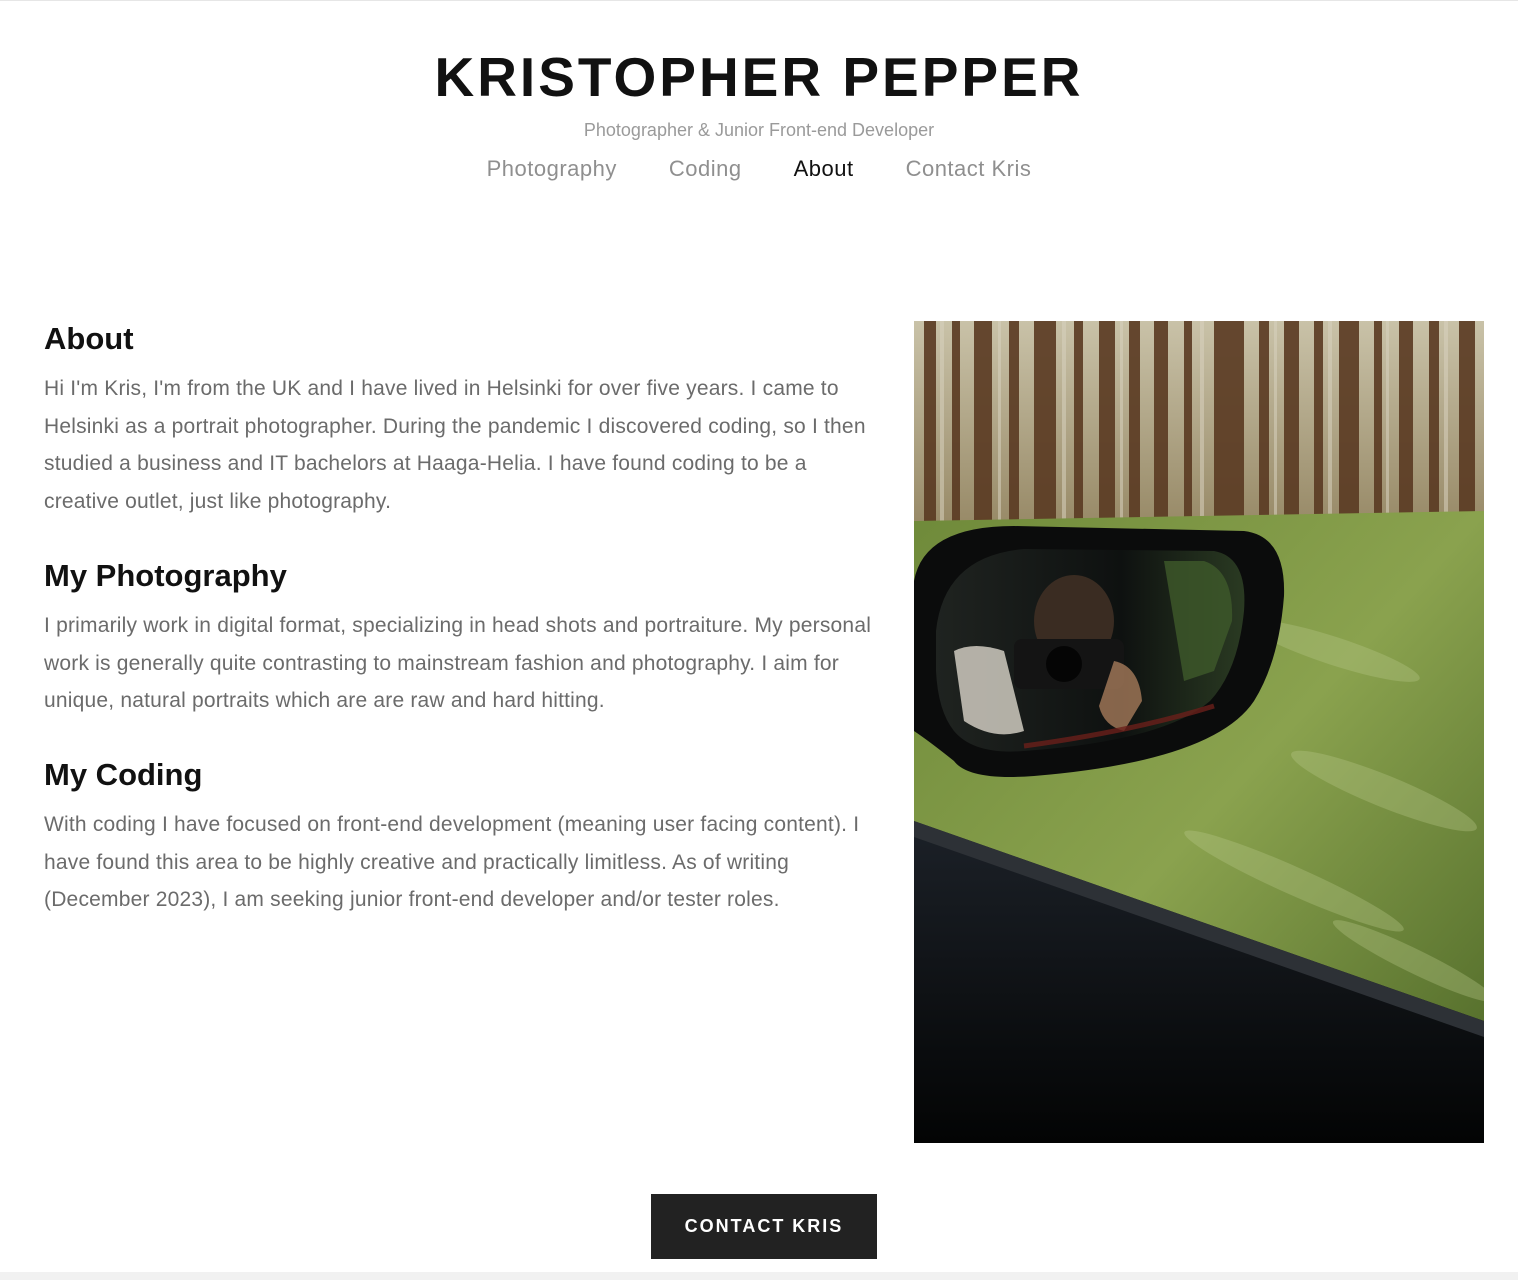  What do you see at coordinates (764, 1226) in the screenshot?
I see `contact-kris-button: CONTACT KRIS` at bounding box center [764, 1226].